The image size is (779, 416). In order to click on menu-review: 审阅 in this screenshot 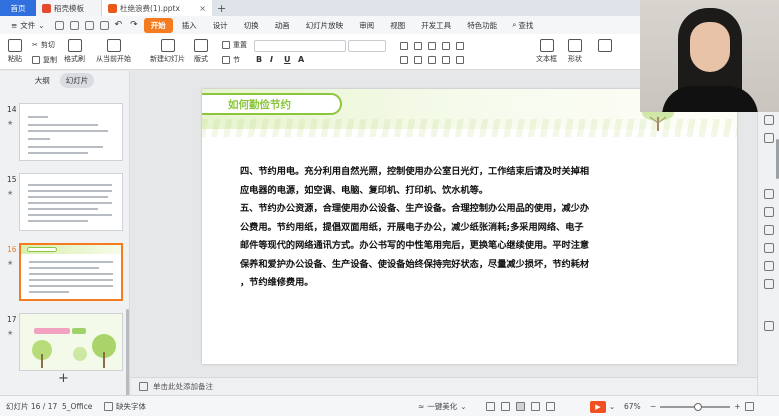, I will do `click(366, 25)`.